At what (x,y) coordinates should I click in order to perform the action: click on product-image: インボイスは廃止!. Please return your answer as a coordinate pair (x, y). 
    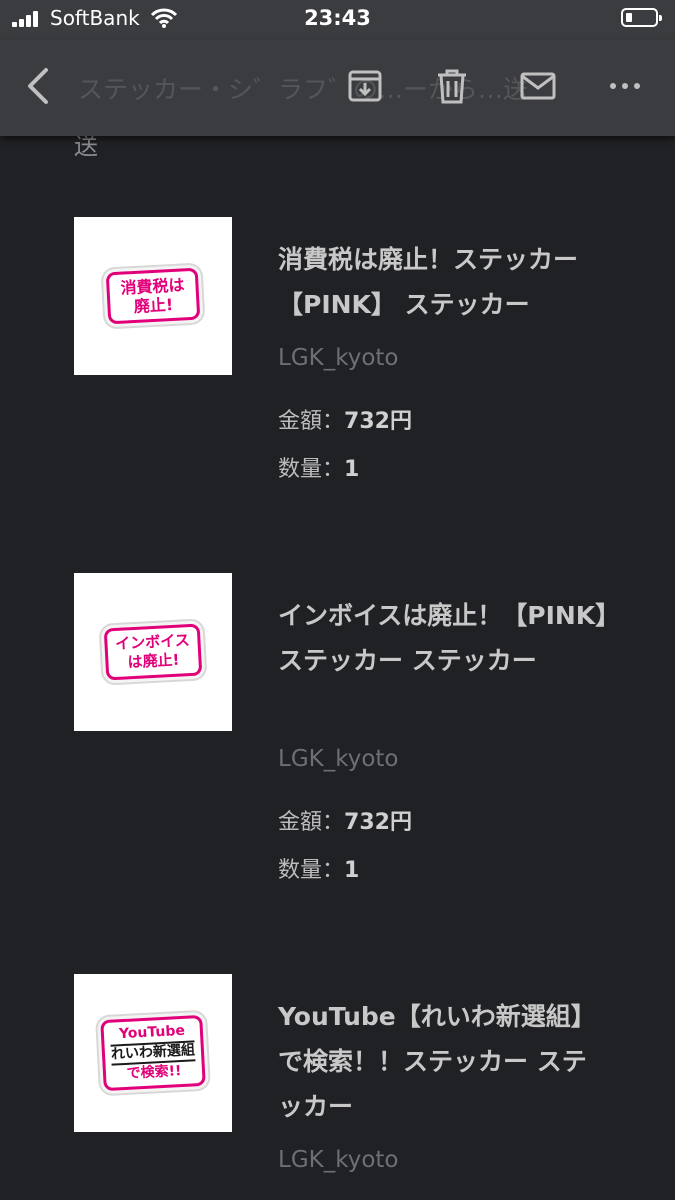
    Looking at the image, I should click on (153, 652).